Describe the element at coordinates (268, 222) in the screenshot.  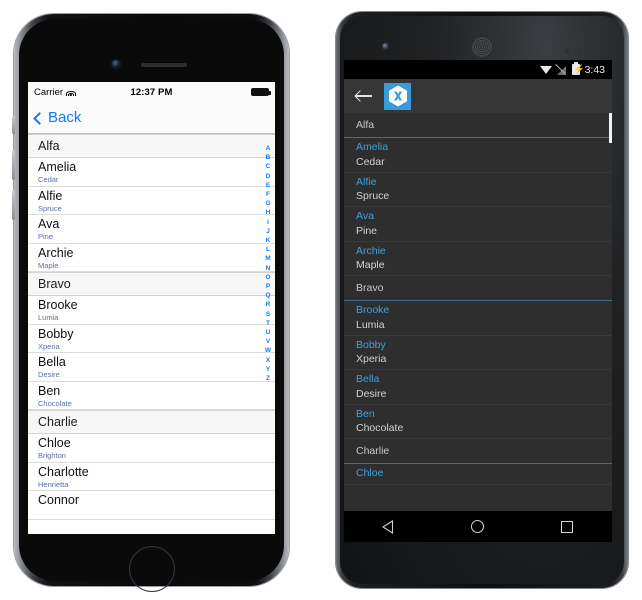
I see `section-index-letter: I` at that location.